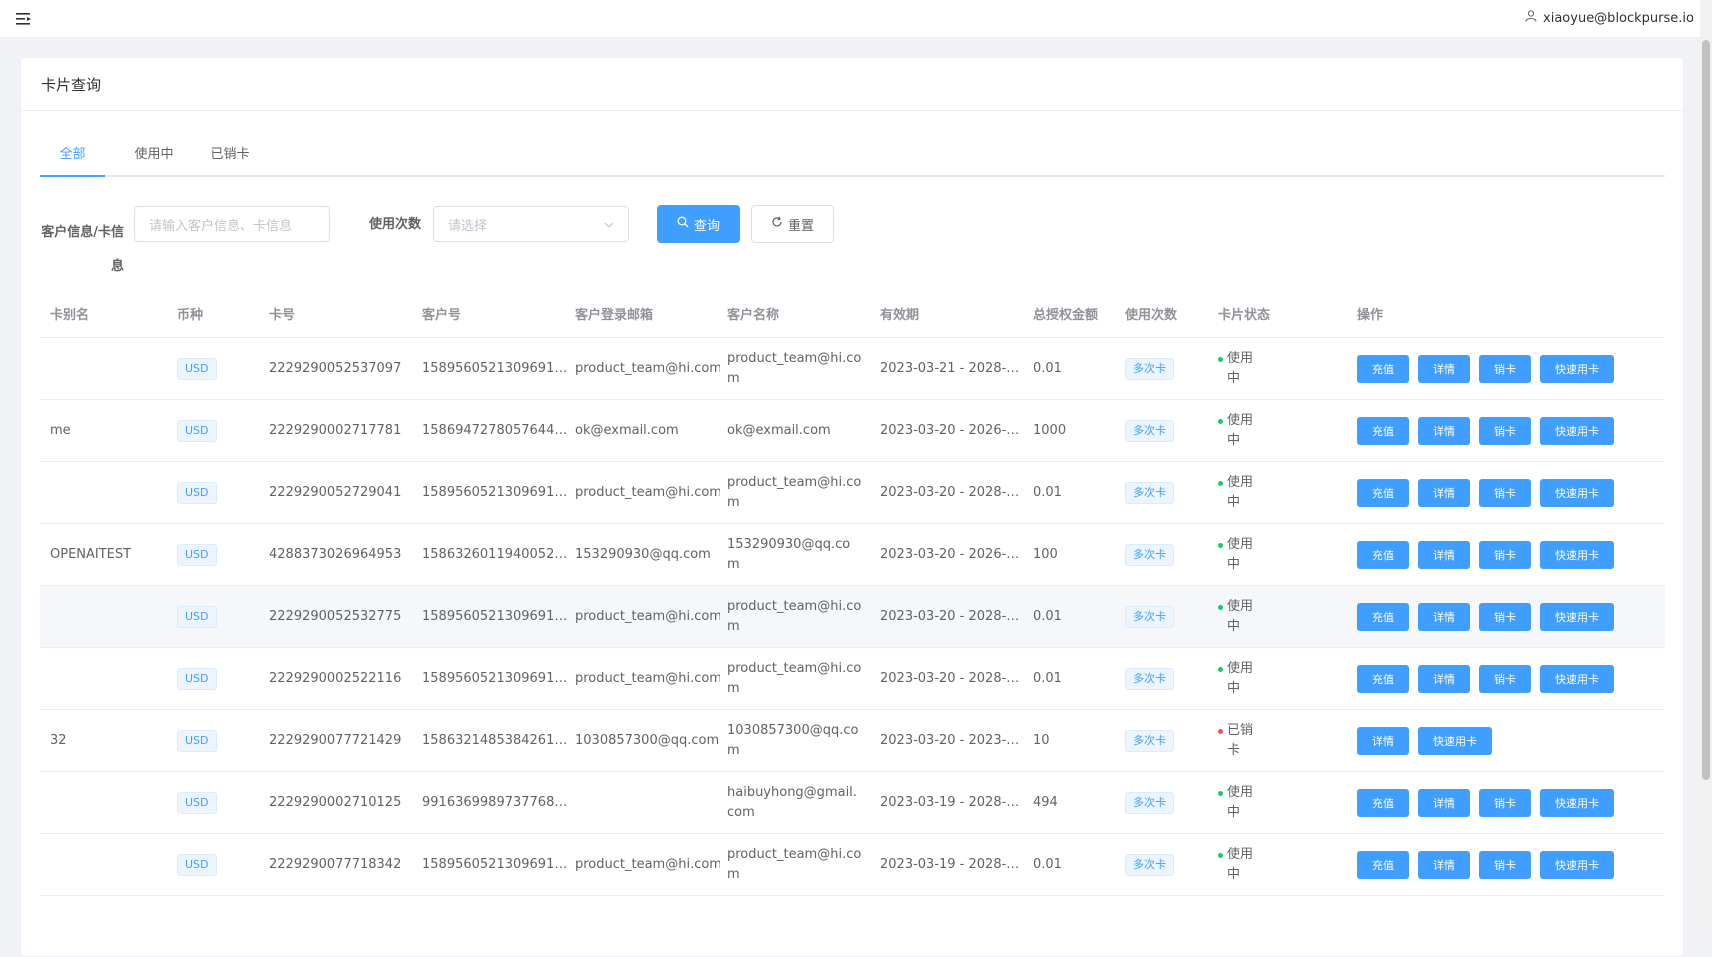 The height and width of the screenshot is (957, 1712). Describe the element at coordinates (468, 226) in the screenshot. I see `usage-select-placeholder: 请选择` at that location.